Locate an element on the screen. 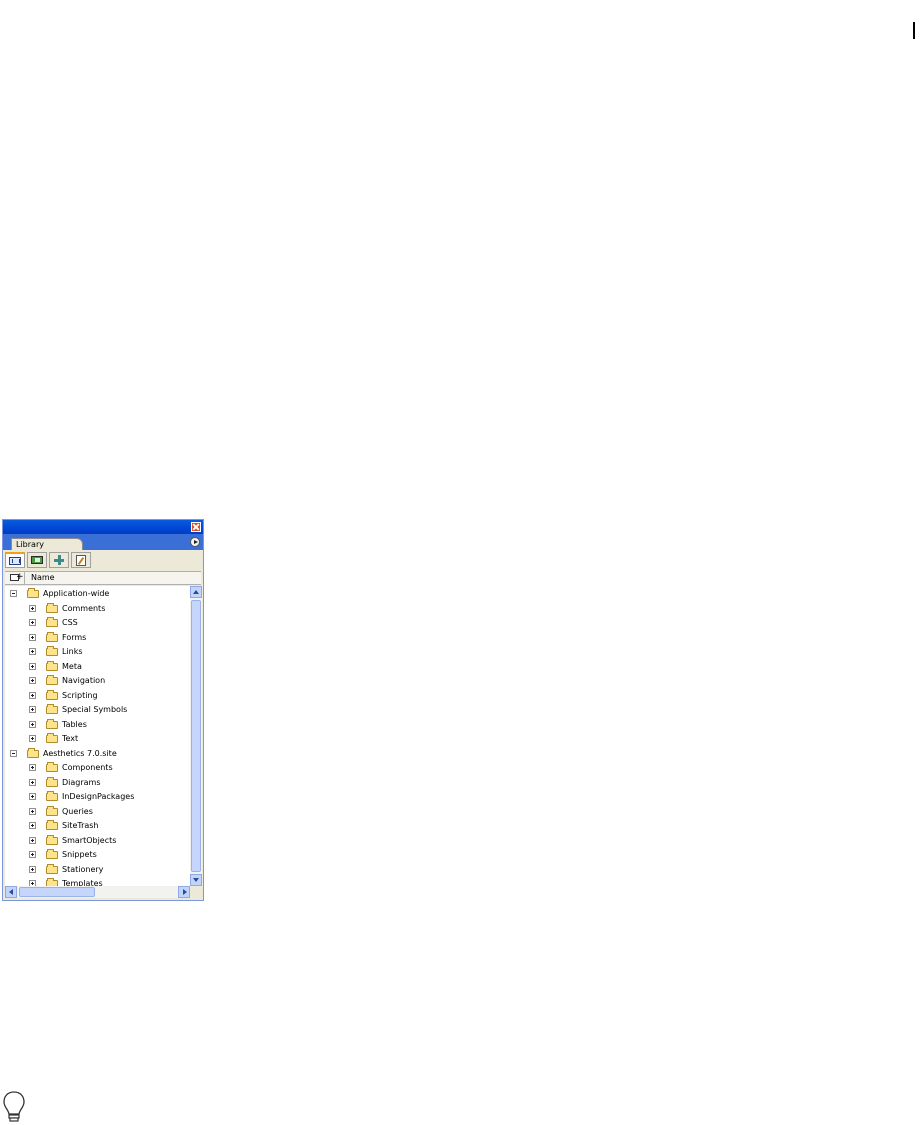 The width and height of the screenshot is (922, 1125). scroll-up-arrow-icon is located at coordinates (196, 592).